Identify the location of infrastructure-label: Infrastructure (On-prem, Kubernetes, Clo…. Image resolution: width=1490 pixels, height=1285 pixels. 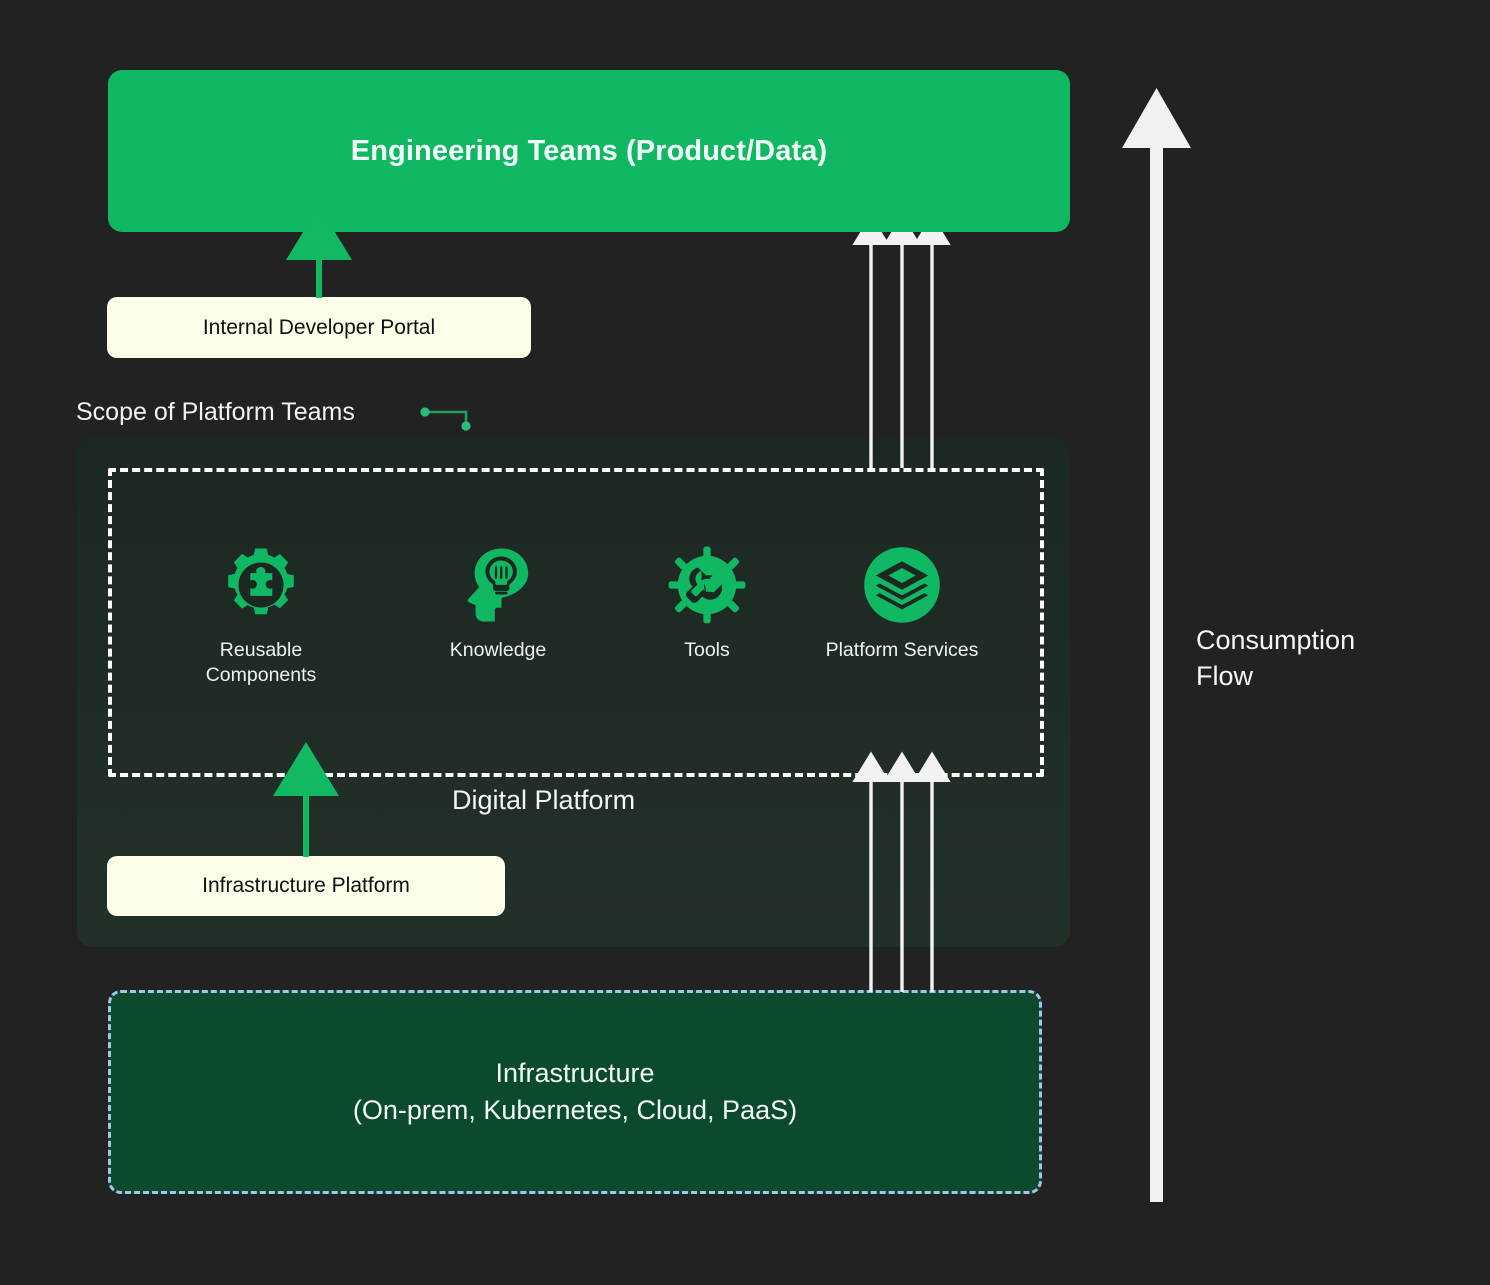
(575, 1091).